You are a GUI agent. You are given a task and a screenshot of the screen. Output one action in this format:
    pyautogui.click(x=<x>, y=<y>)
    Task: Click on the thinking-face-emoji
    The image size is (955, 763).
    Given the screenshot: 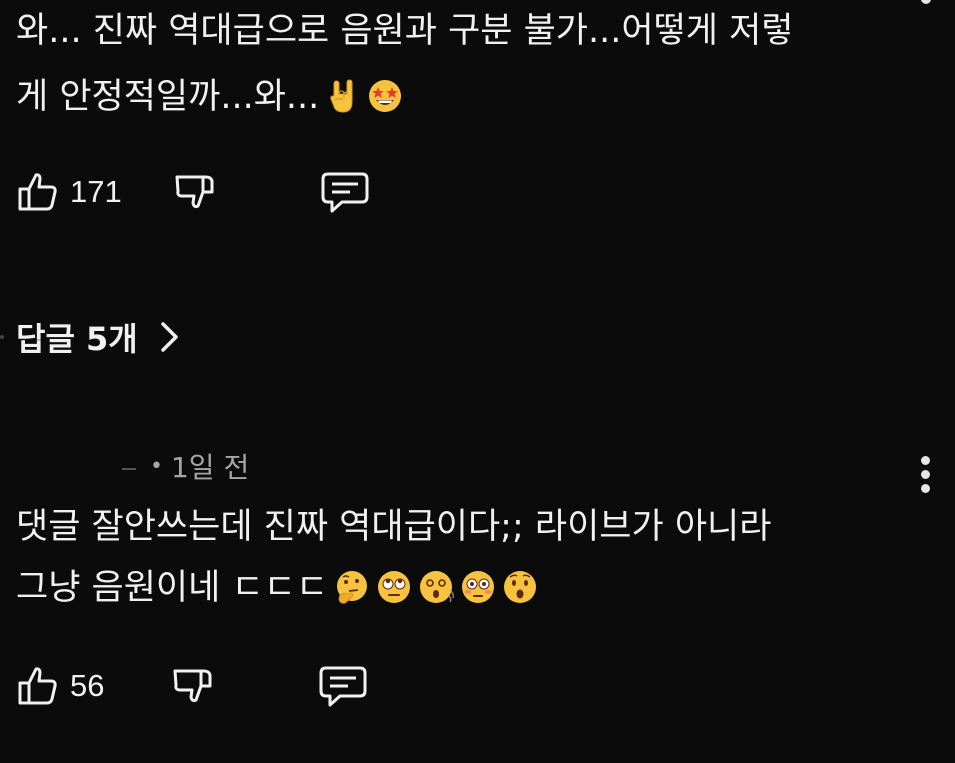 What is the action you would take?
    pyautogui.click(x=352, y=587)
    